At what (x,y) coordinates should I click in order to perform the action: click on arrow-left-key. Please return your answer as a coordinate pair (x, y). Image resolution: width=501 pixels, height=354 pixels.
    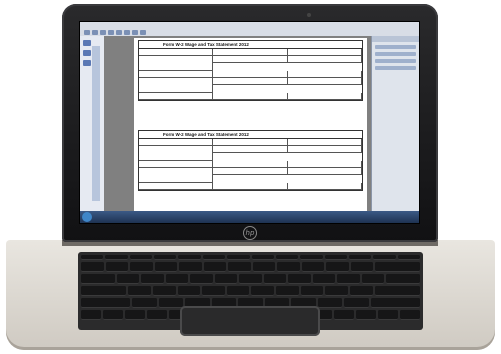
    Looking at the image, I should click on (365, 315).